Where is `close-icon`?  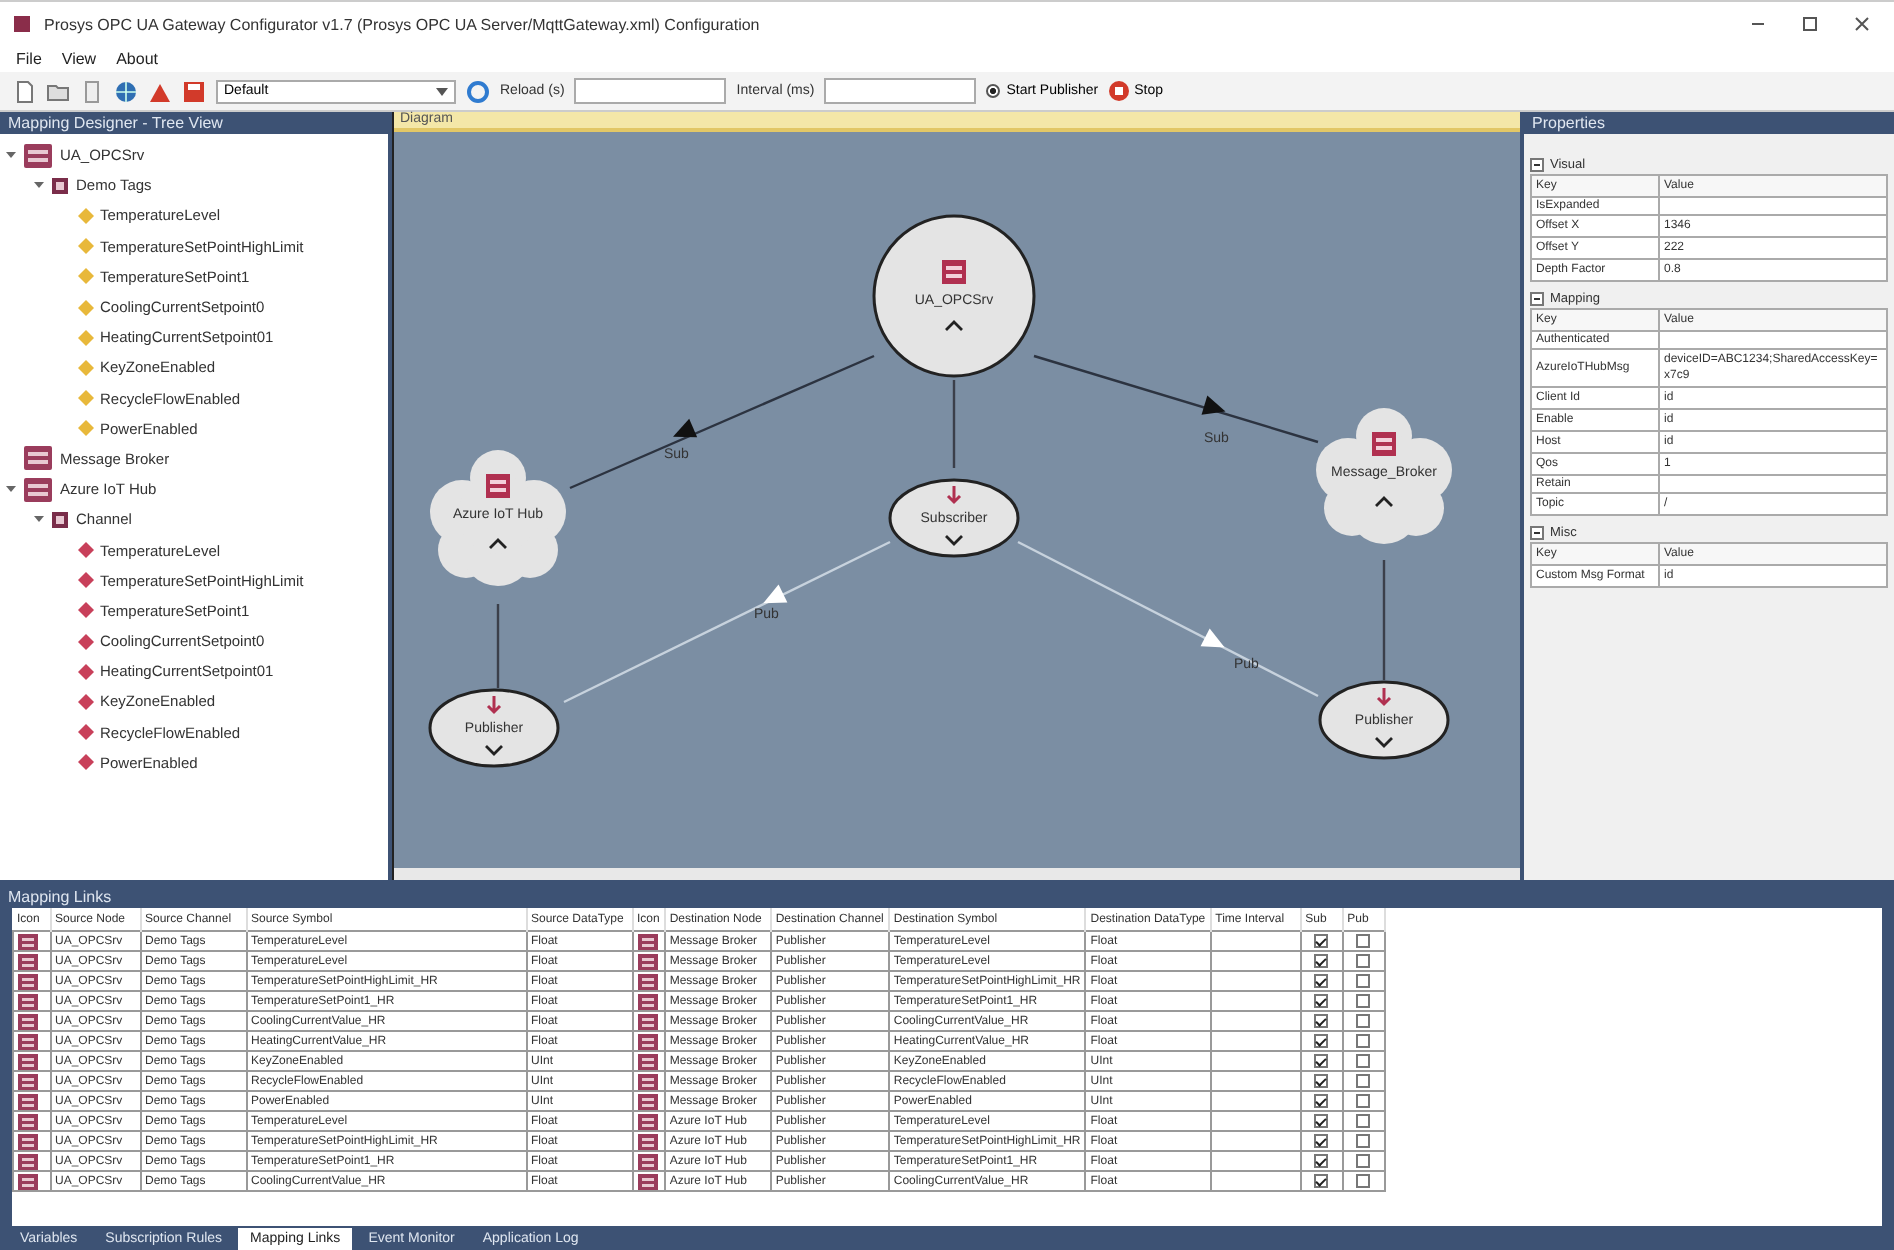
close-icon is located at coordinates (1862, 24).